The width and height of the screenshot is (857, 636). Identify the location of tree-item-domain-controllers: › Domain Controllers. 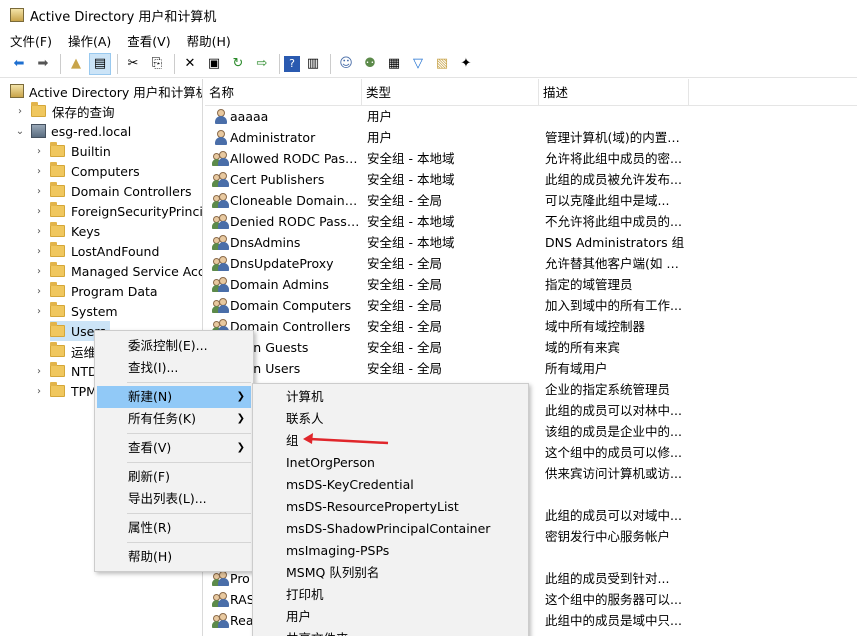
(112, 191).